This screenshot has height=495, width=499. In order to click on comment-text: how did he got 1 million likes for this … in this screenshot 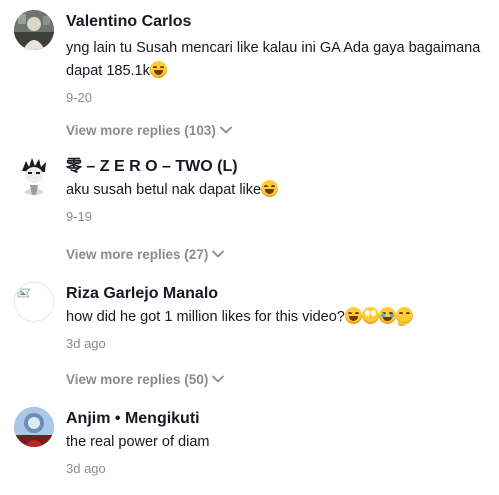, I will do `click(277, 317)`.